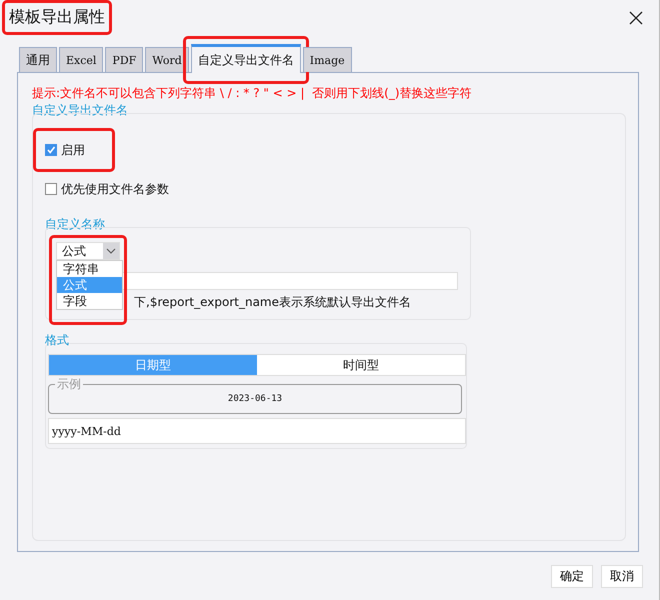  Describe the element at coordinates (81, 59) in the screenshot. I see `tab: Excel` at that location.